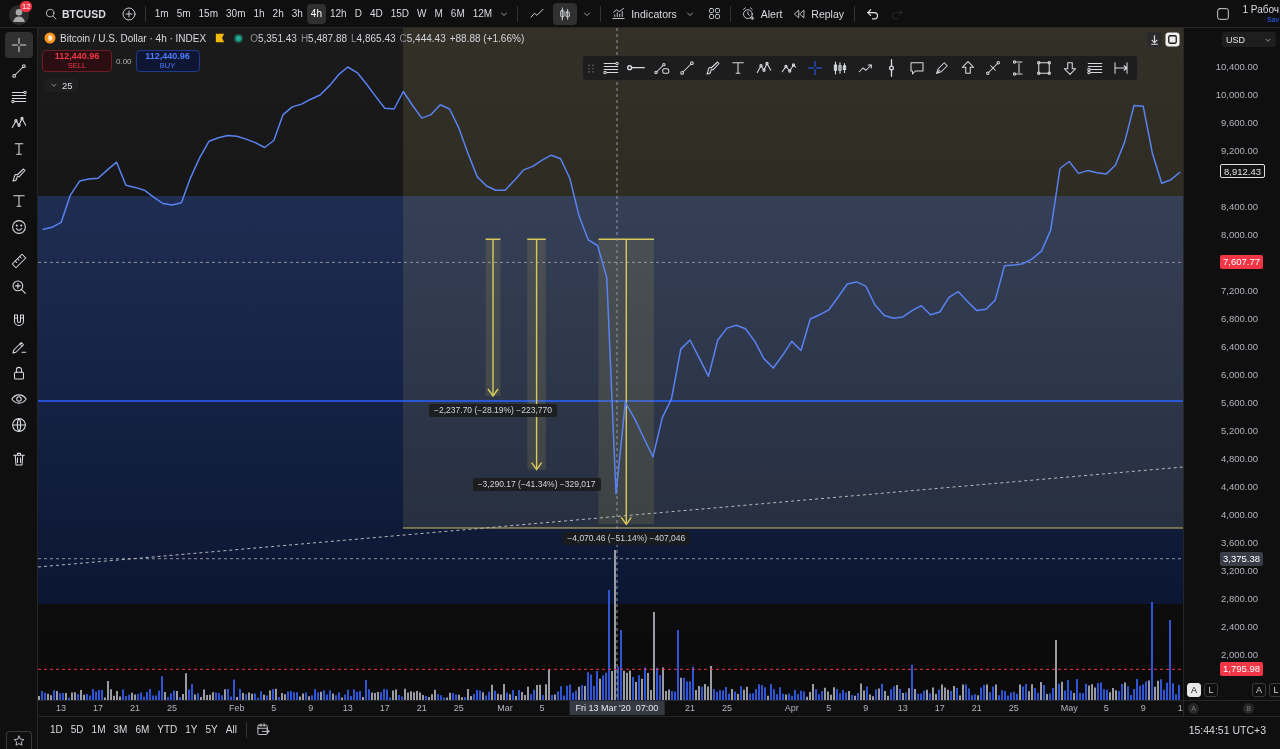 The height and width of the screenshot is (749, 1280). What do you see at coordinates (422, 13) in the screenshot?
I see `interval-button: W` at bounding box center [422, 13].